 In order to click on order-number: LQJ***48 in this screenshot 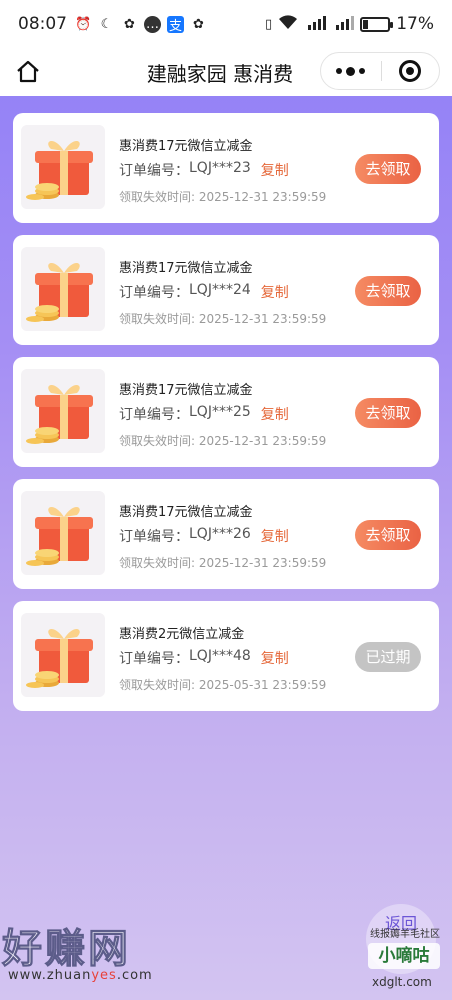, I will do `click(220, 656)`.